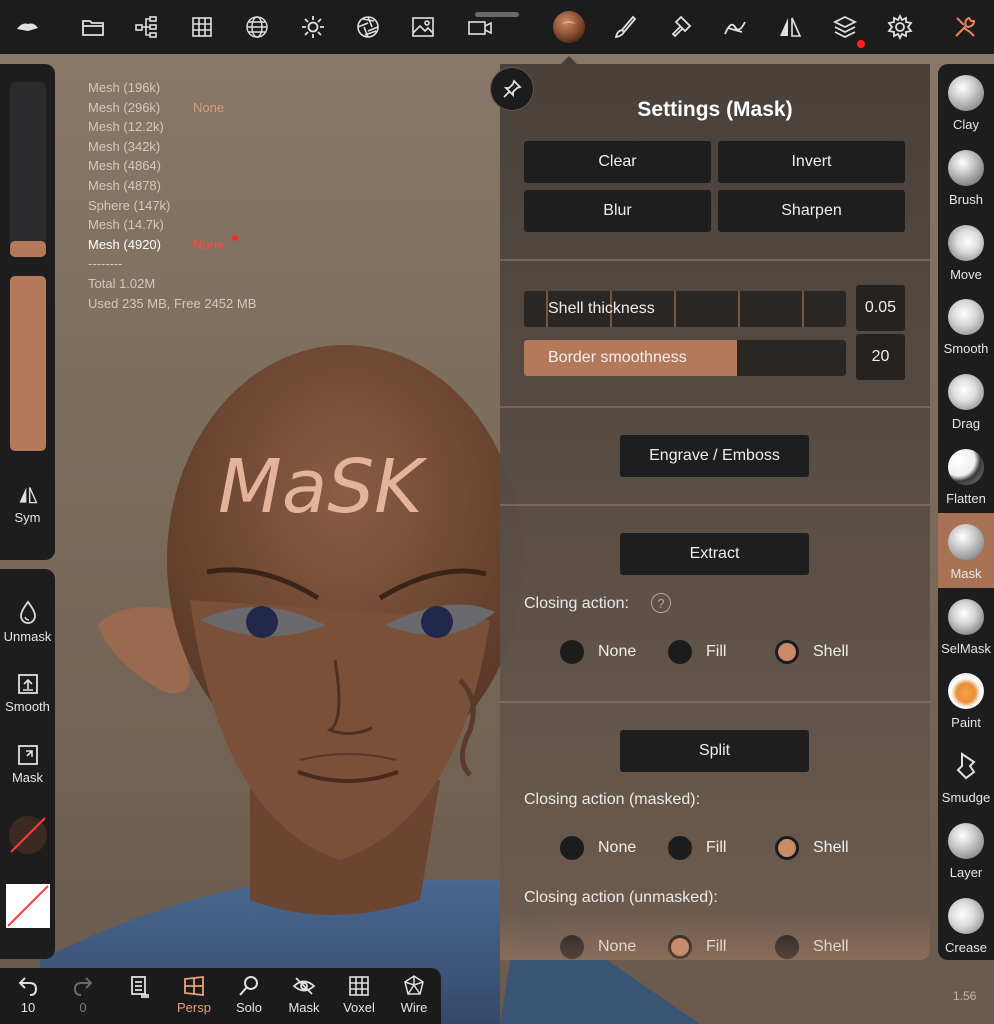 The height and width of the screenshot is (1024, 994). What do you see at coordinates (28, 998) in the screenshot?
I see `undo-button: 10` at bounding box center [28, 998].